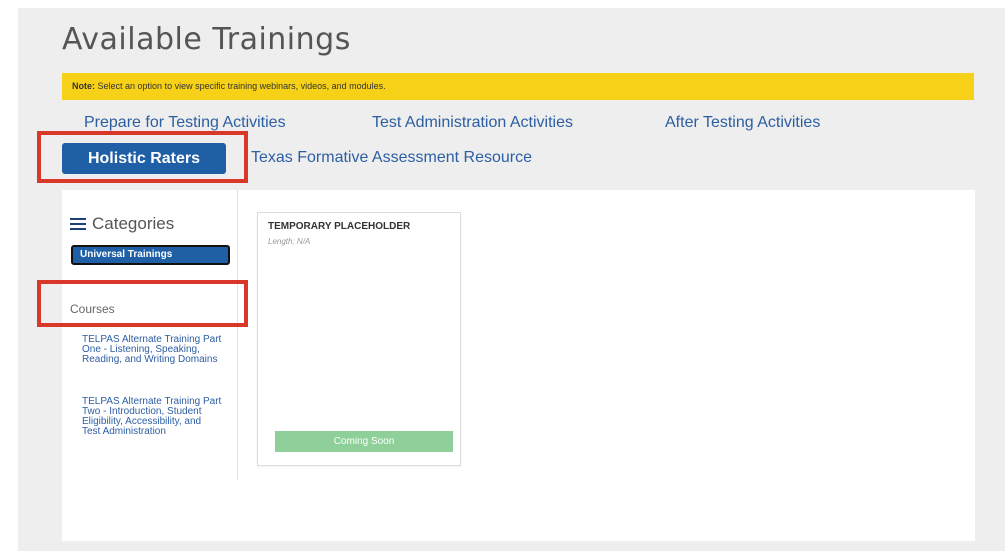 The image size is (1005, 551). What do you see at coordinates (391, 158) in the screenshot?
I see `tab-texas-formative-assessment: Texas Formative Assessment Resource` at bounding box center [391, 158].